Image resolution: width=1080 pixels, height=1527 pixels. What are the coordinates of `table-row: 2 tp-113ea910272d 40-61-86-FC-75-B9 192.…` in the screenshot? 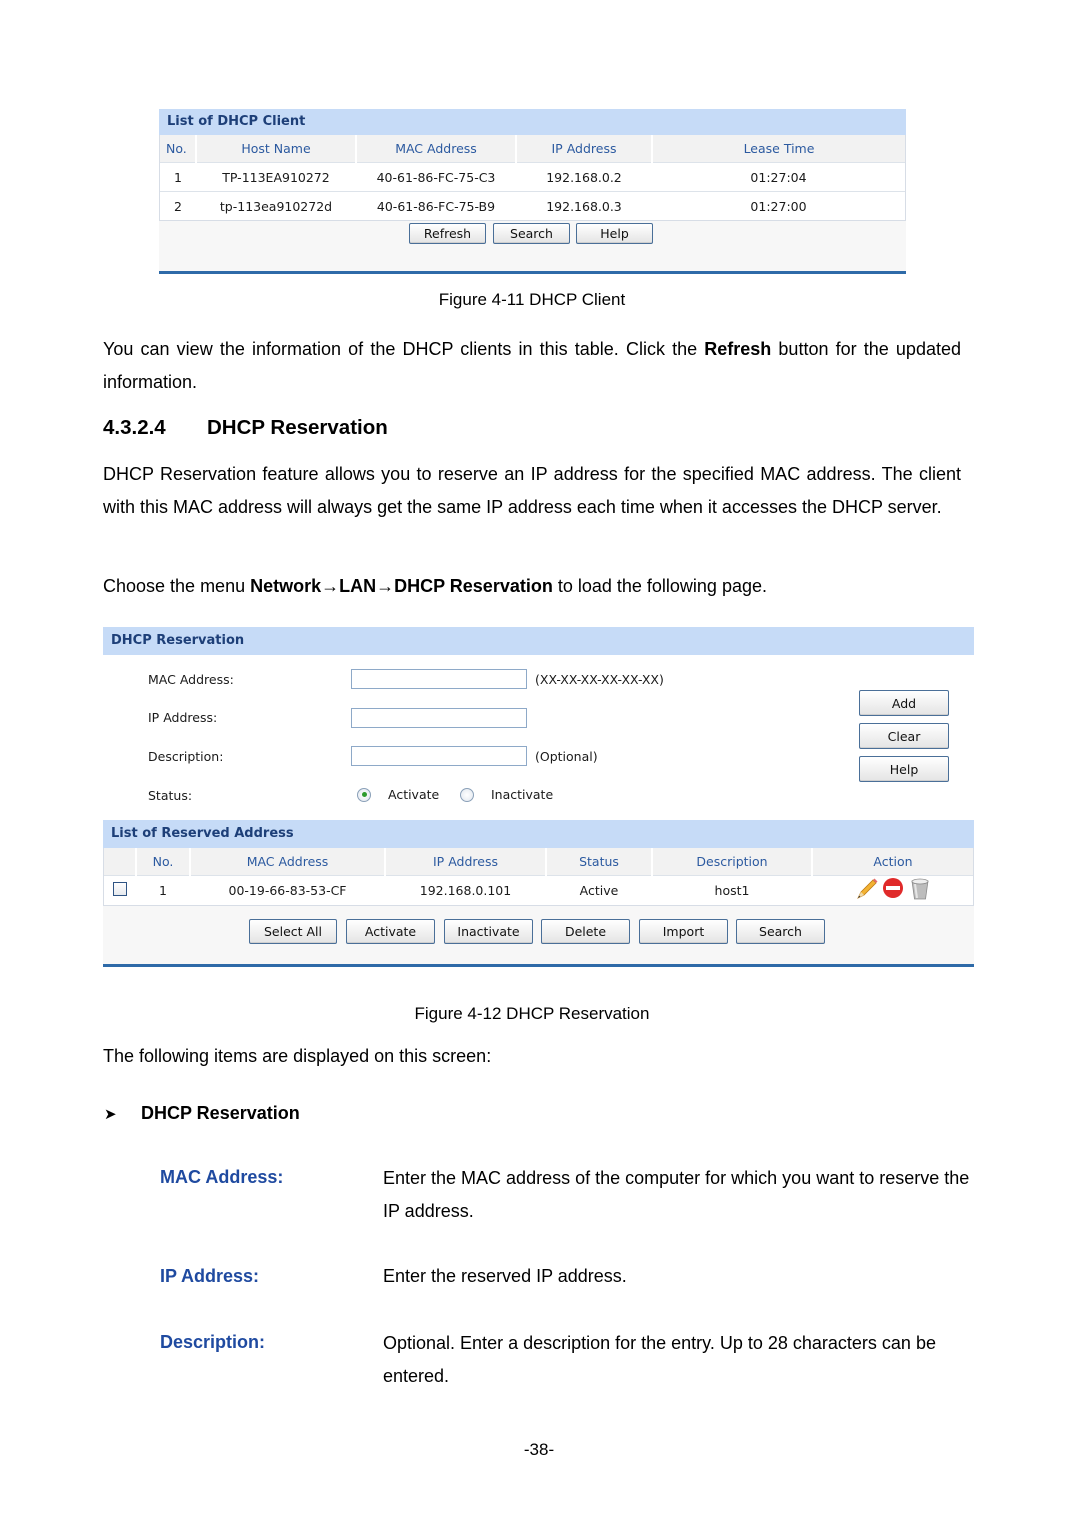 It's located at (532, 205).